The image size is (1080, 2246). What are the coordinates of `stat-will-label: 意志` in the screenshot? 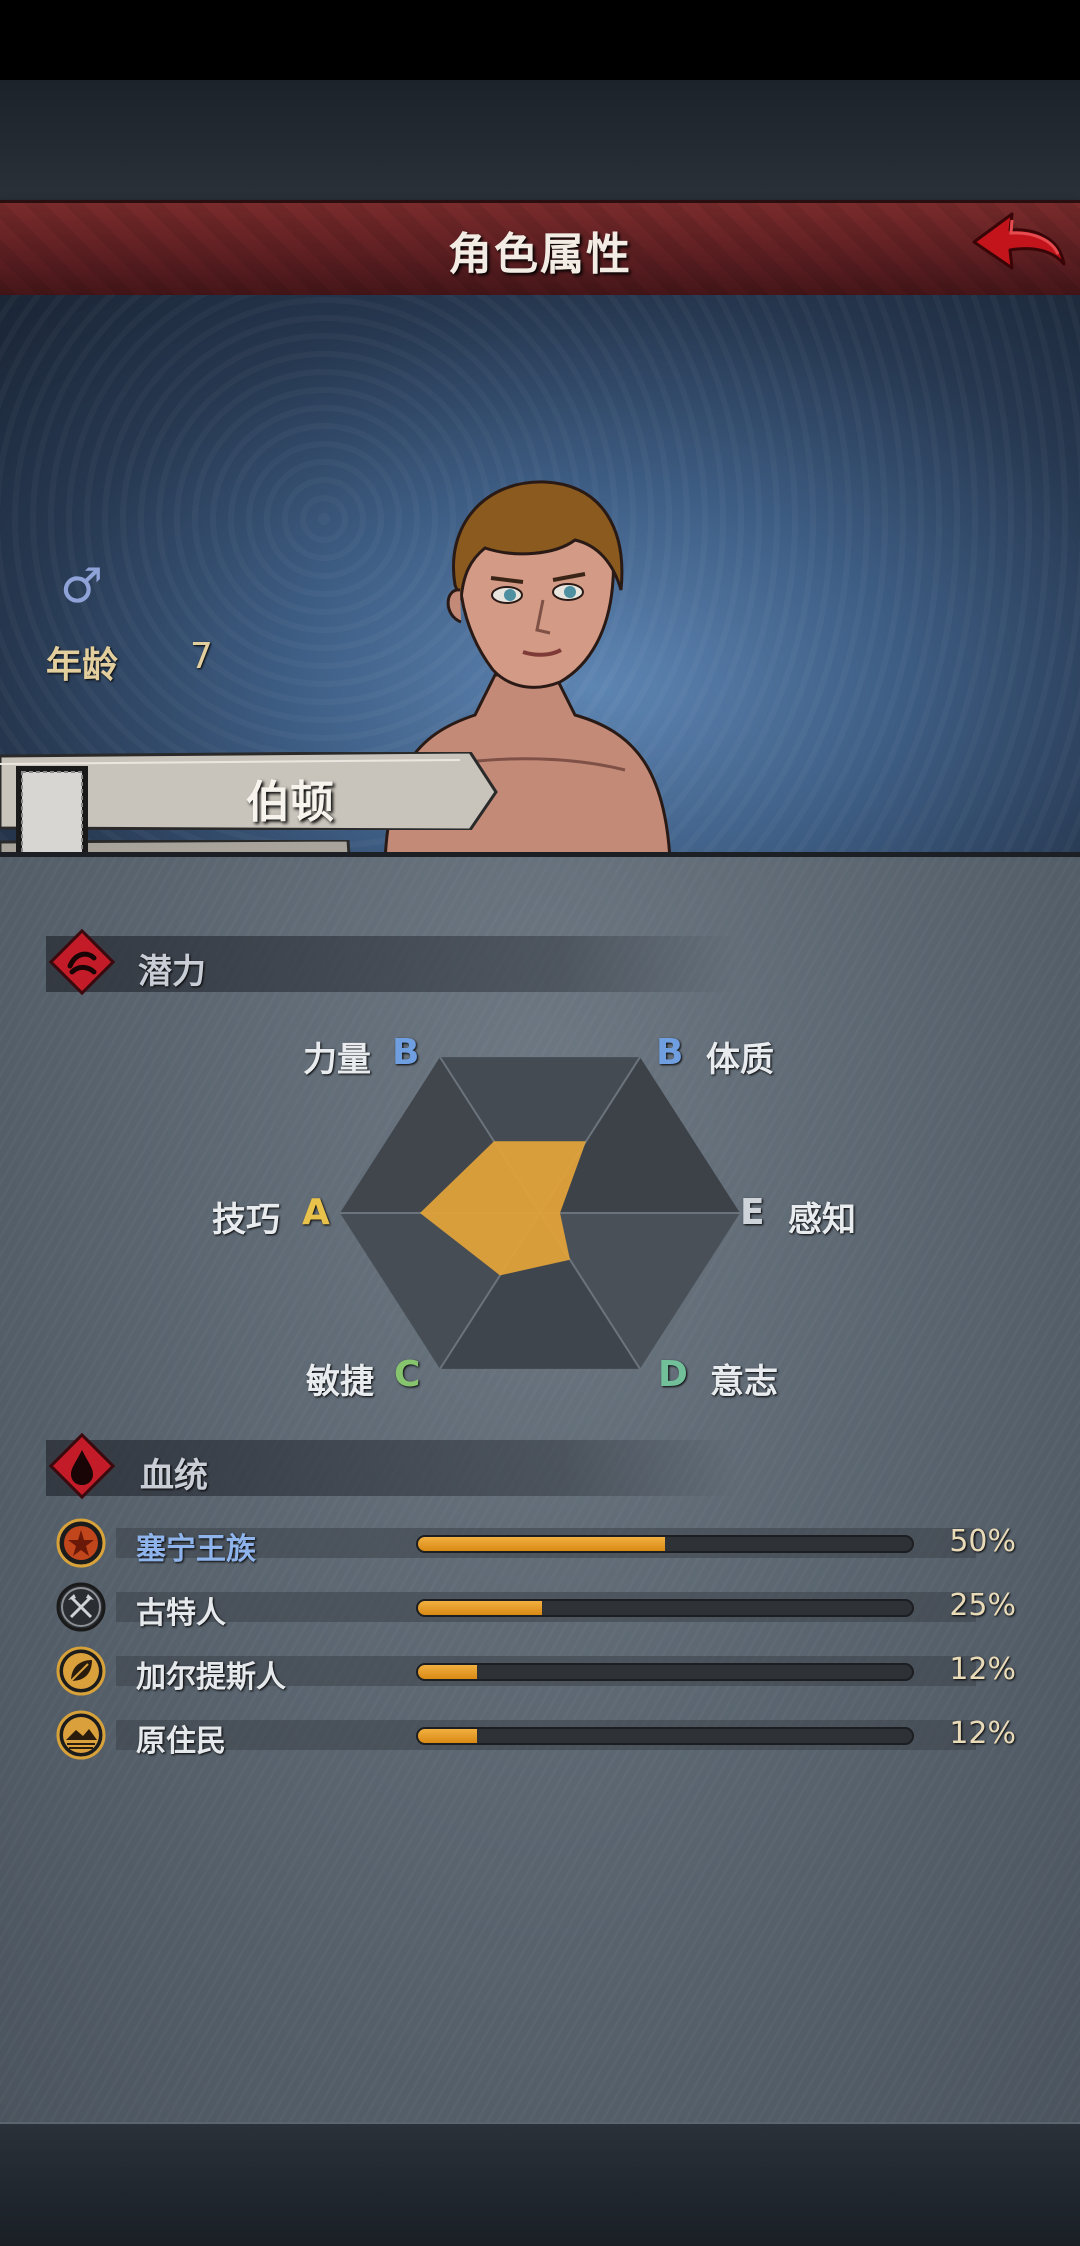 It's located at (744, 1382).